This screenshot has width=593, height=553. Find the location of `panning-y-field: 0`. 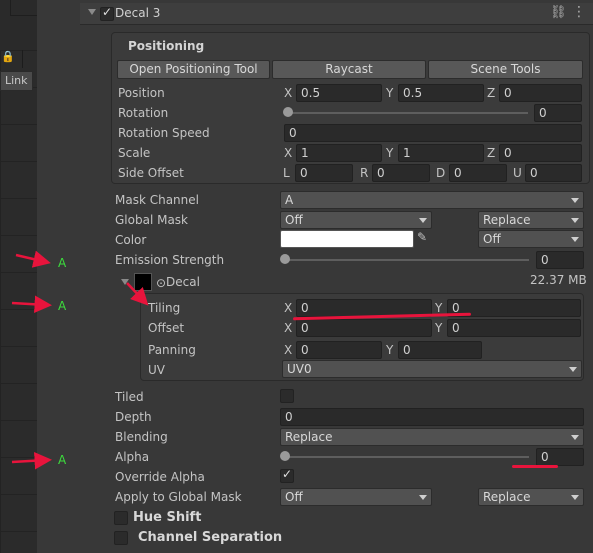

panning-y-field: 0 is located at coordinates (440, 350).